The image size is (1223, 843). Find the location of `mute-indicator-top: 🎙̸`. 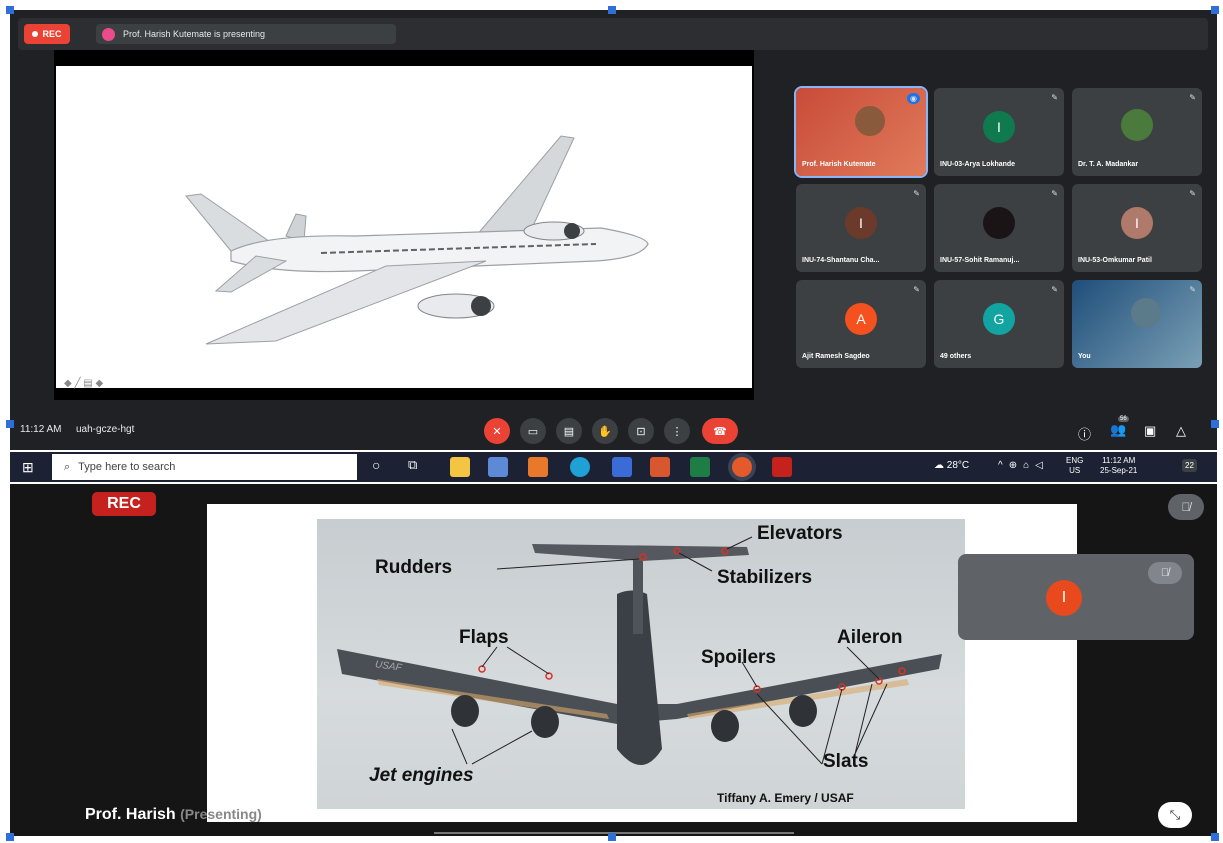

mute-indicator-top: 🎙̸ is located at coordinates (1186, 507).